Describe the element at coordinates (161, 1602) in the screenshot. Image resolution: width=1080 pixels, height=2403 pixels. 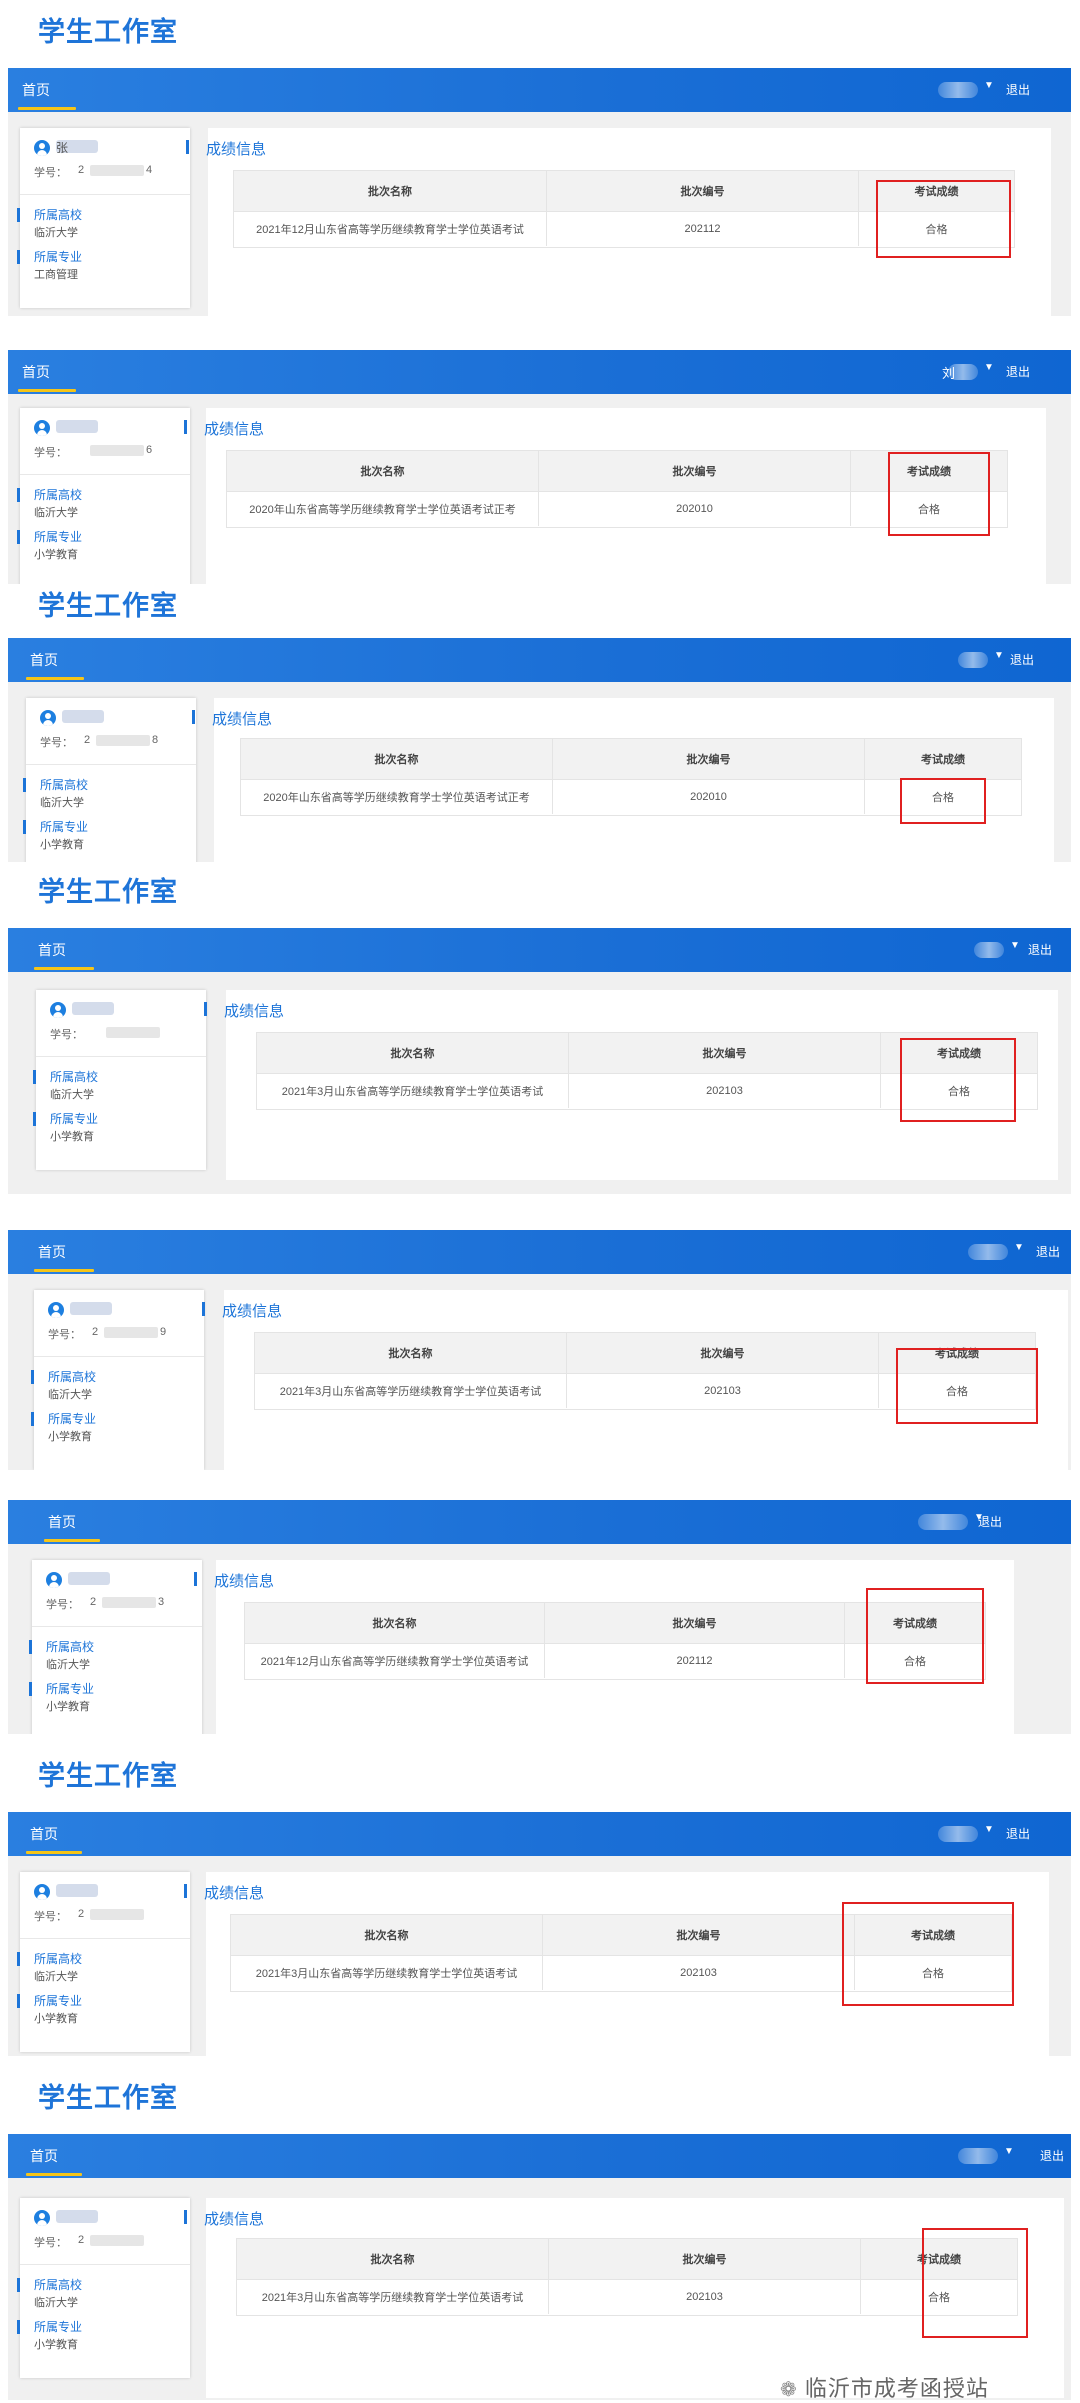
I see `student-no-suffix: 3` at that location.